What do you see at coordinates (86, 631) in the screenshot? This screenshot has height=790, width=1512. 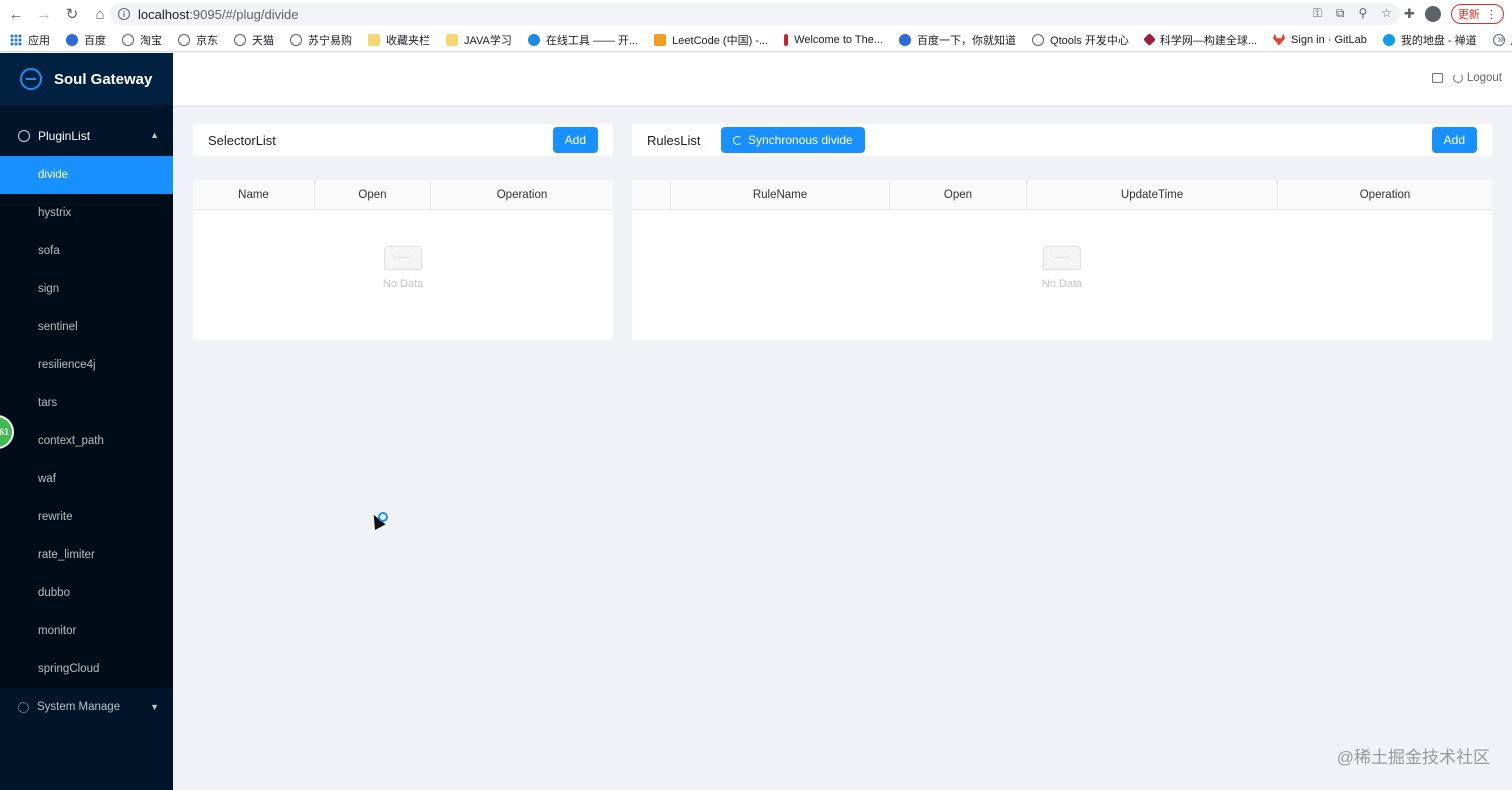 I see `sidebar-item-monitor: monitor` at bounding box center [86, 631].